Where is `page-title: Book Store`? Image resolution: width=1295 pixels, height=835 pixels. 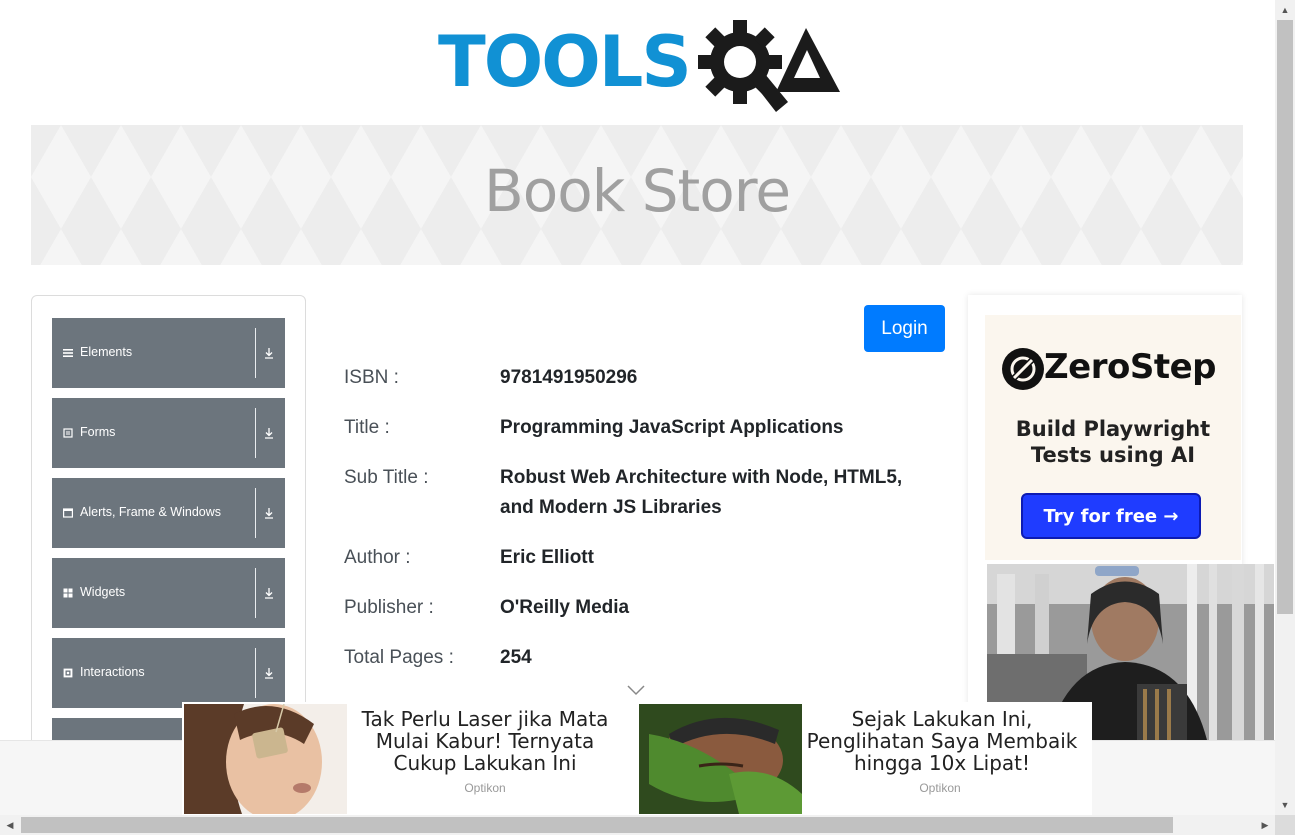
page-title: Book Store is located at coordinates (637, 191).